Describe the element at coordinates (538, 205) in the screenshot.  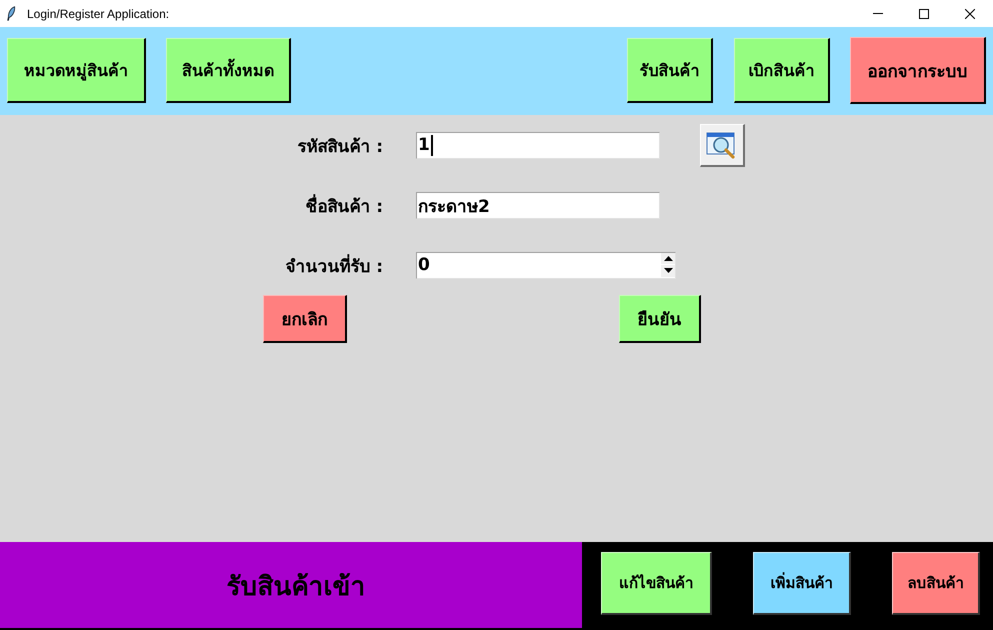
I see `text-field: กระดาษ2` at that location.